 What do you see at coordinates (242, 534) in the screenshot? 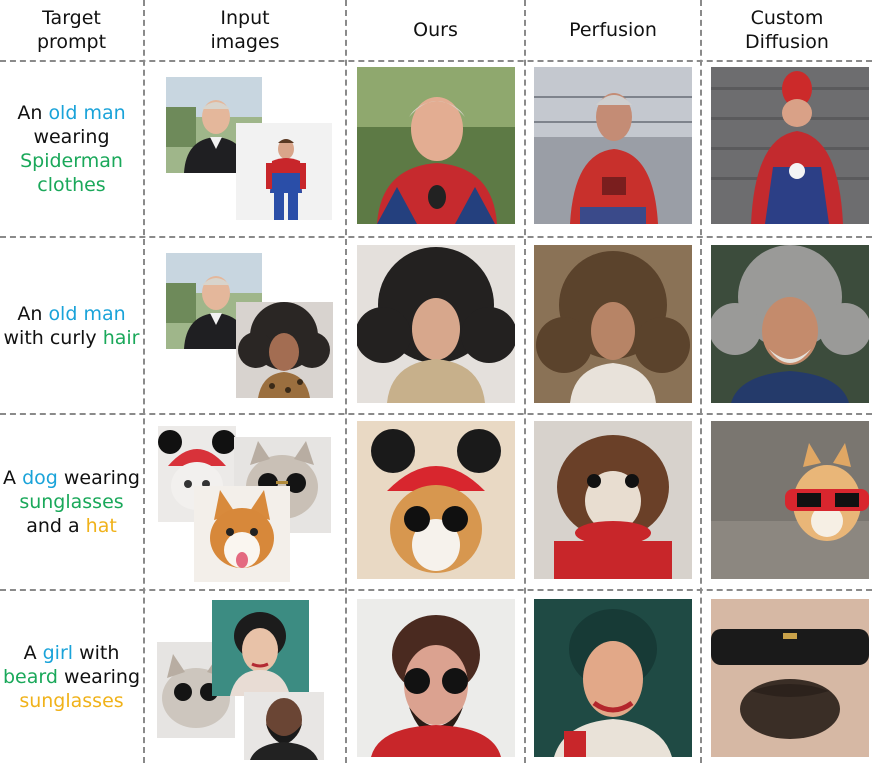
I see `input-image-corgi` at bounding box center [242, 534].